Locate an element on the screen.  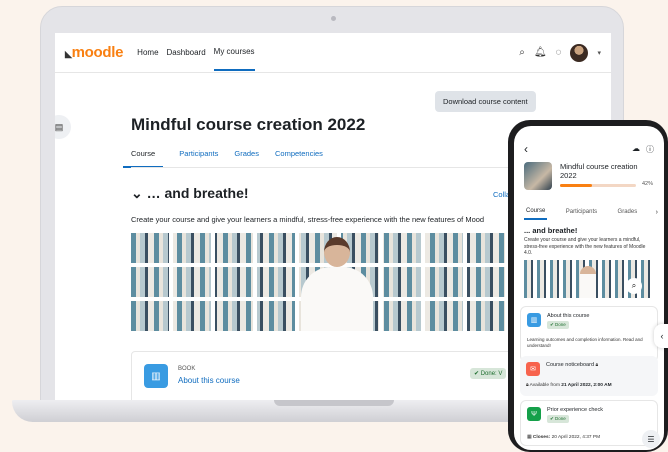
nav-home: Home is located at coordinates (147, 52).